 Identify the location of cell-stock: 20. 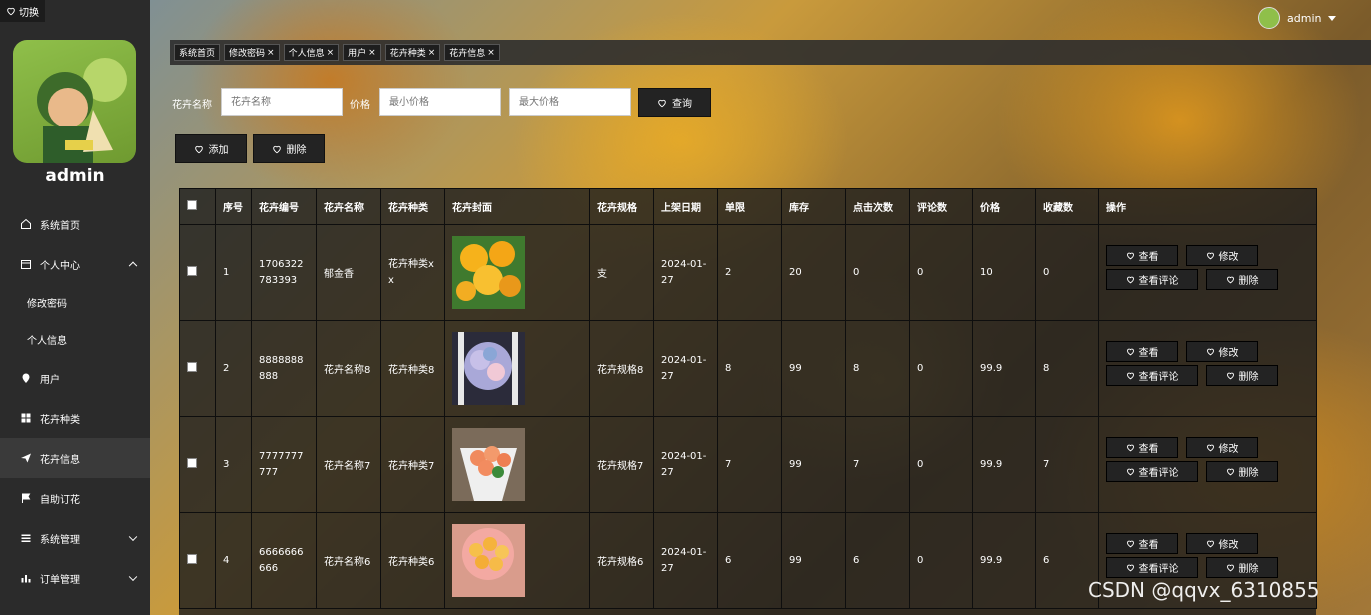
(813, 272).